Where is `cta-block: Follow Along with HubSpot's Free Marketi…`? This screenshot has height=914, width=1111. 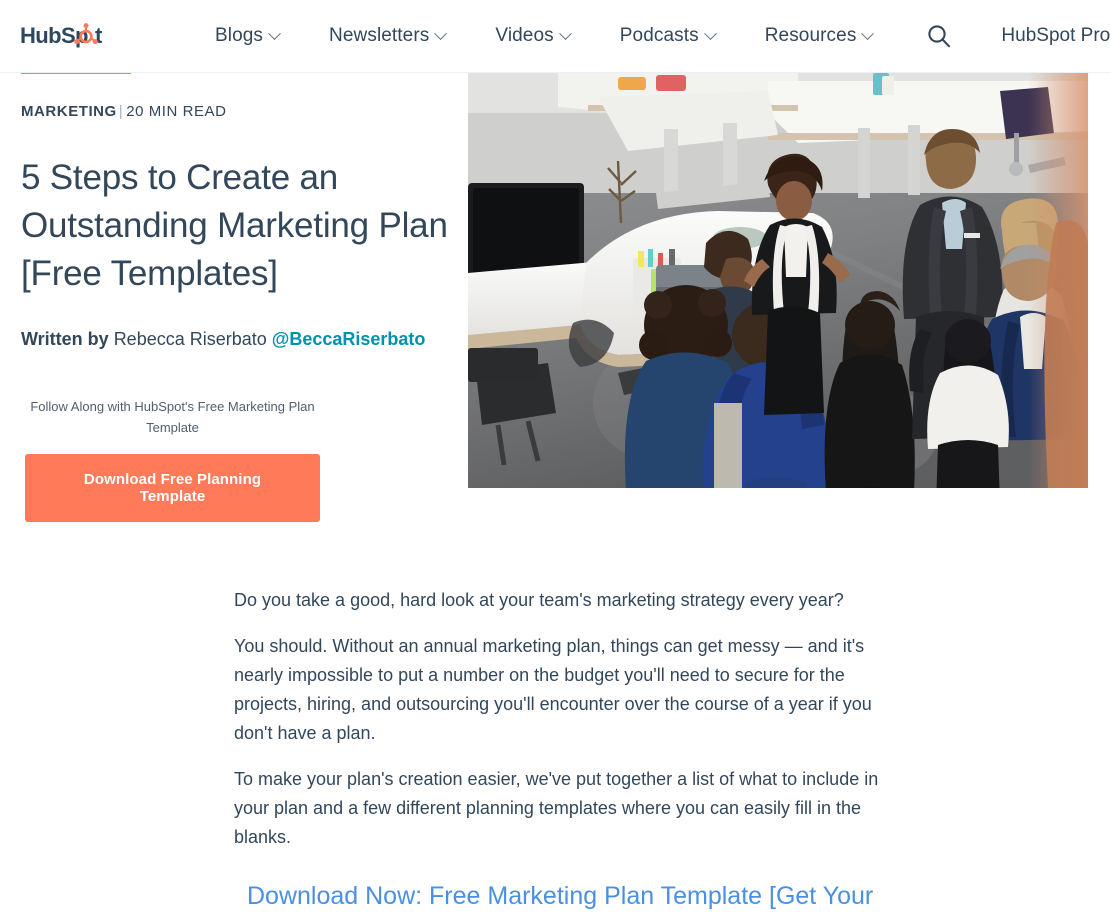
cta-block: Follow Along with HubSpot's Free Marketi… is located at coordinates (172, 459).